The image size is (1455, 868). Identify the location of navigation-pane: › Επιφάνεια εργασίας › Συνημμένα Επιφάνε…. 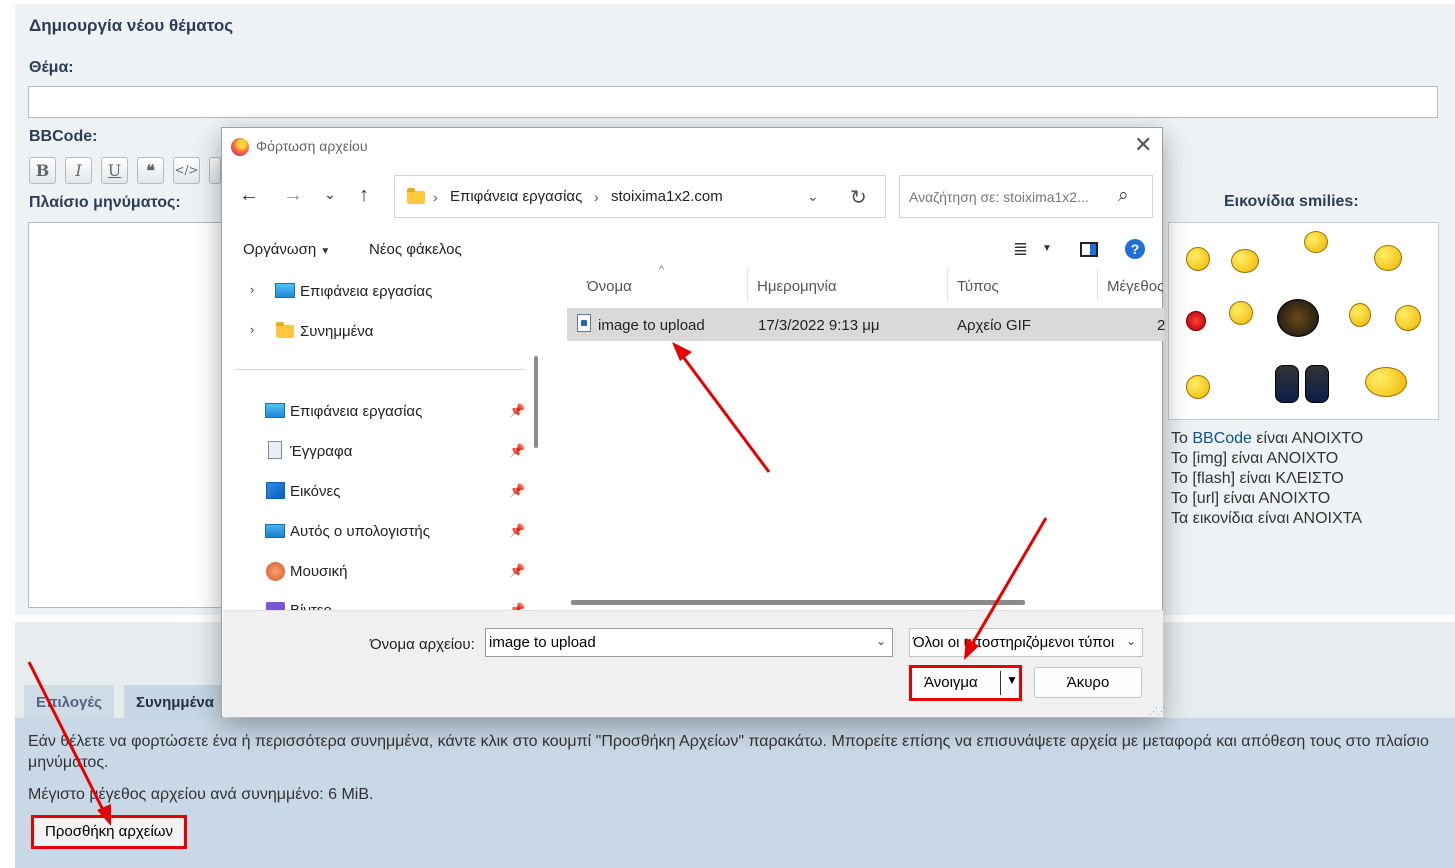
(378, 439).